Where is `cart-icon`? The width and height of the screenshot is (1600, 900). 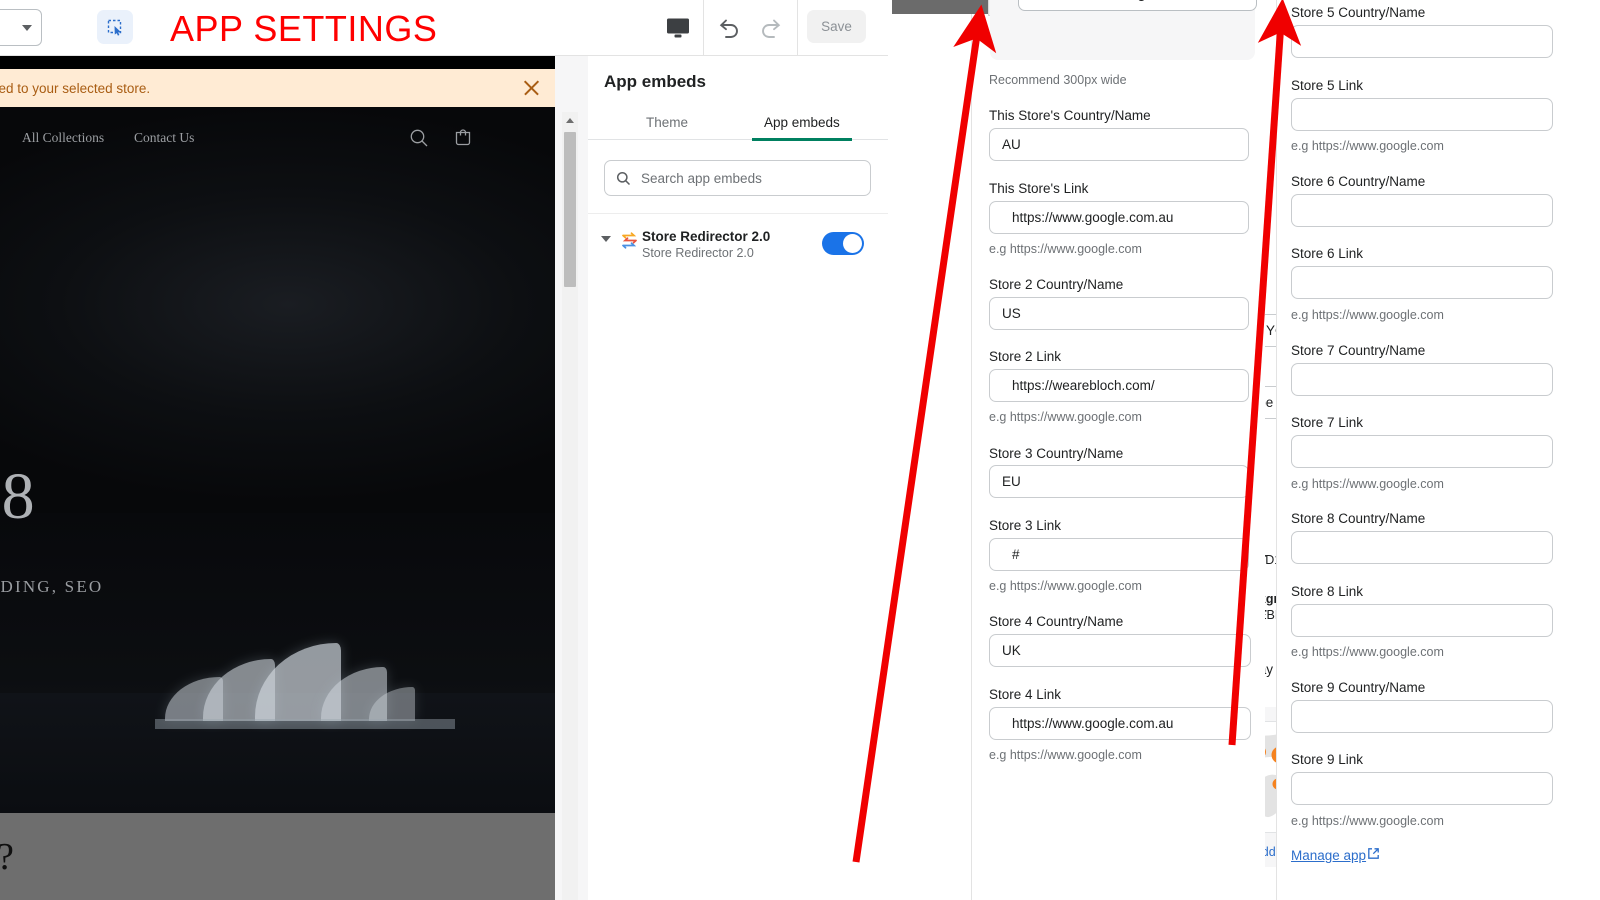
cart-icon is located at coordinates (463, 138).